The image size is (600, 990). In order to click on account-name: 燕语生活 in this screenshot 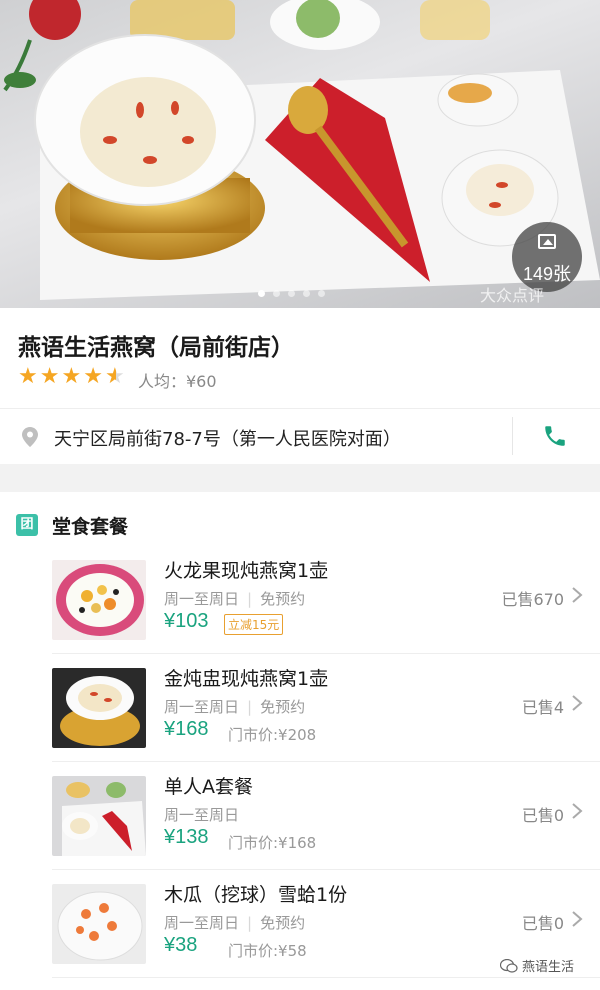, I will do `click(548, 967)`.